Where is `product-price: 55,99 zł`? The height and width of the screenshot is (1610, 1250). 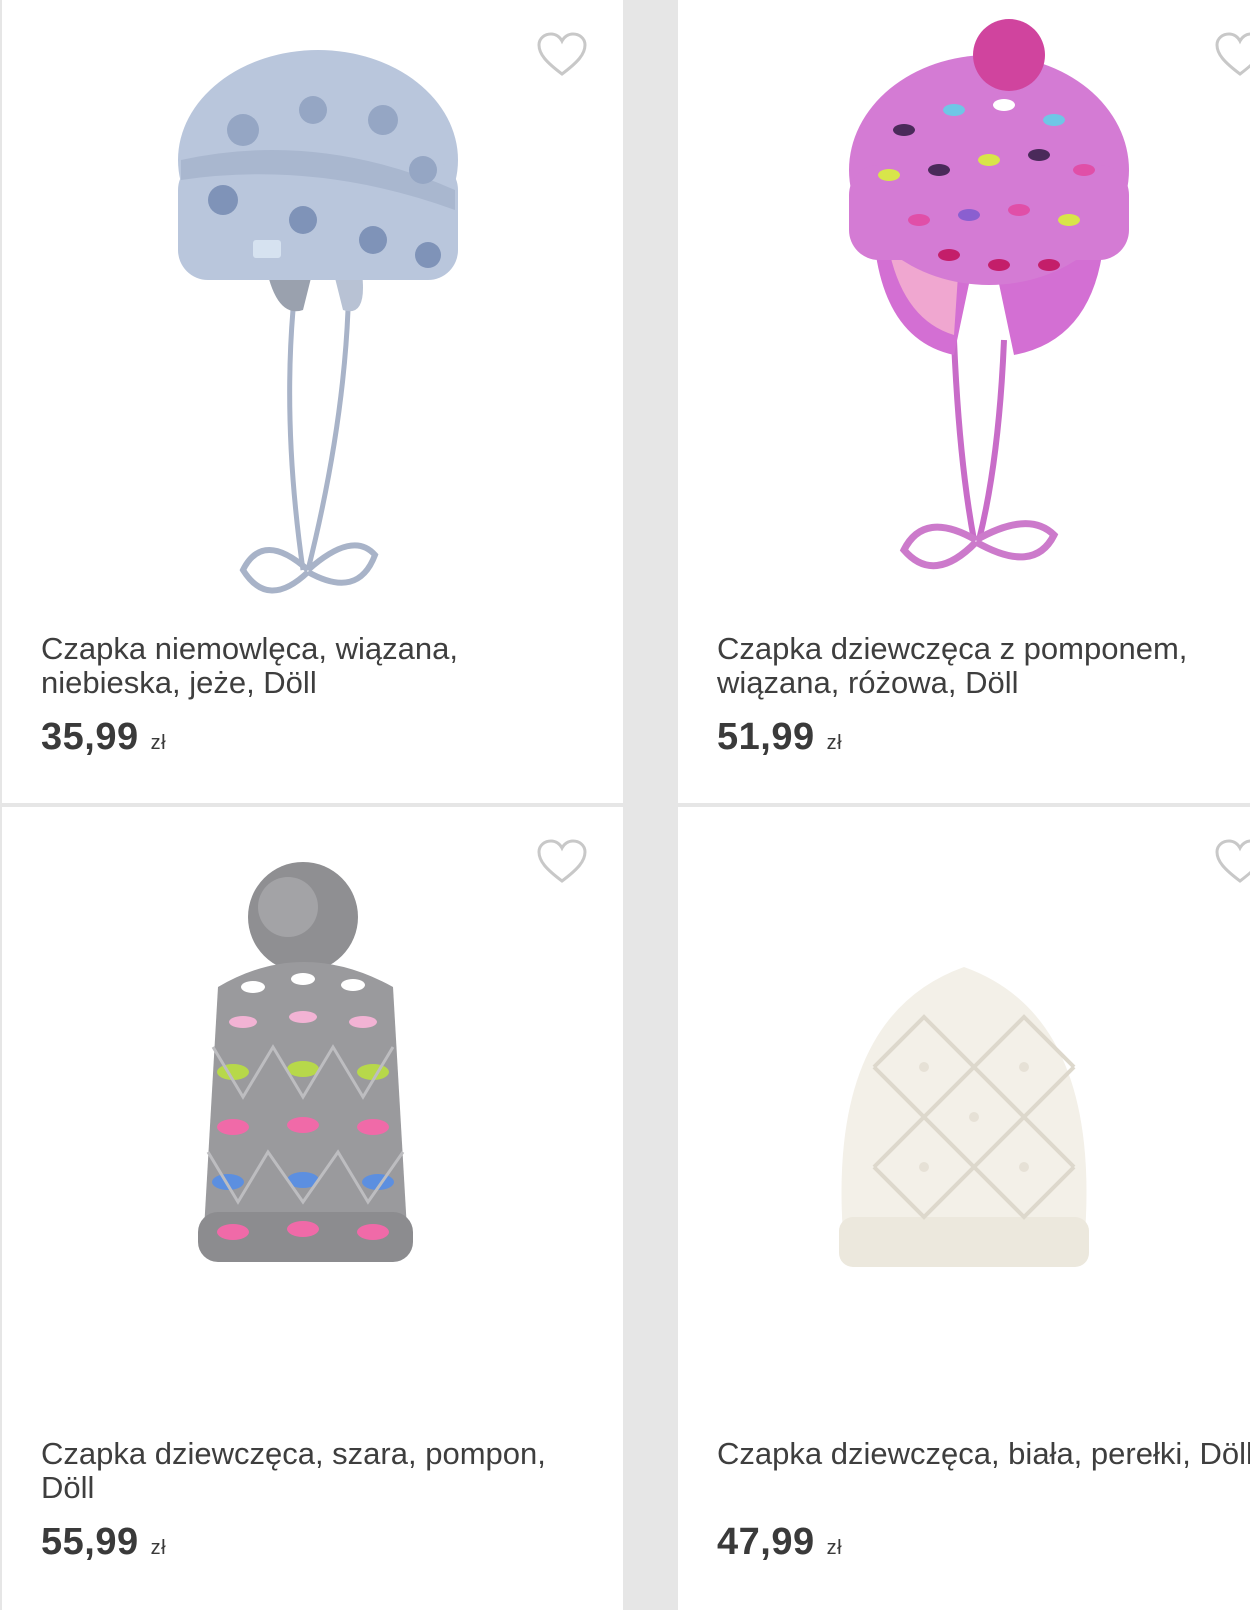
product-price: 55,99 zł is located at coordinates (103, 1542).